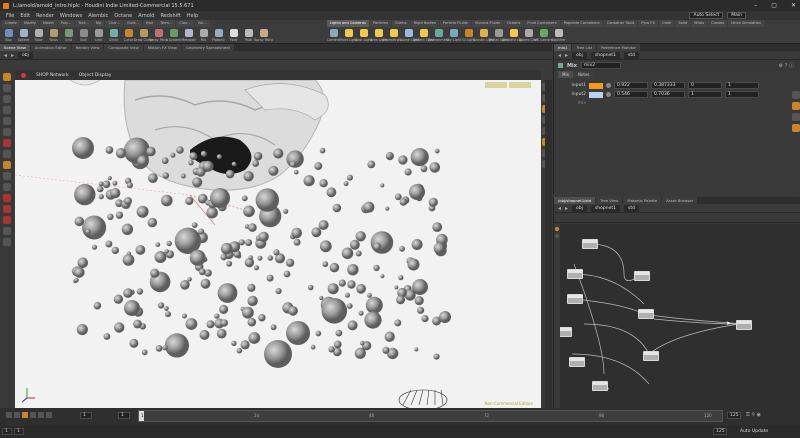 The image size is (800, 438). I want to click on move-tool-icon, so click(7, 88).